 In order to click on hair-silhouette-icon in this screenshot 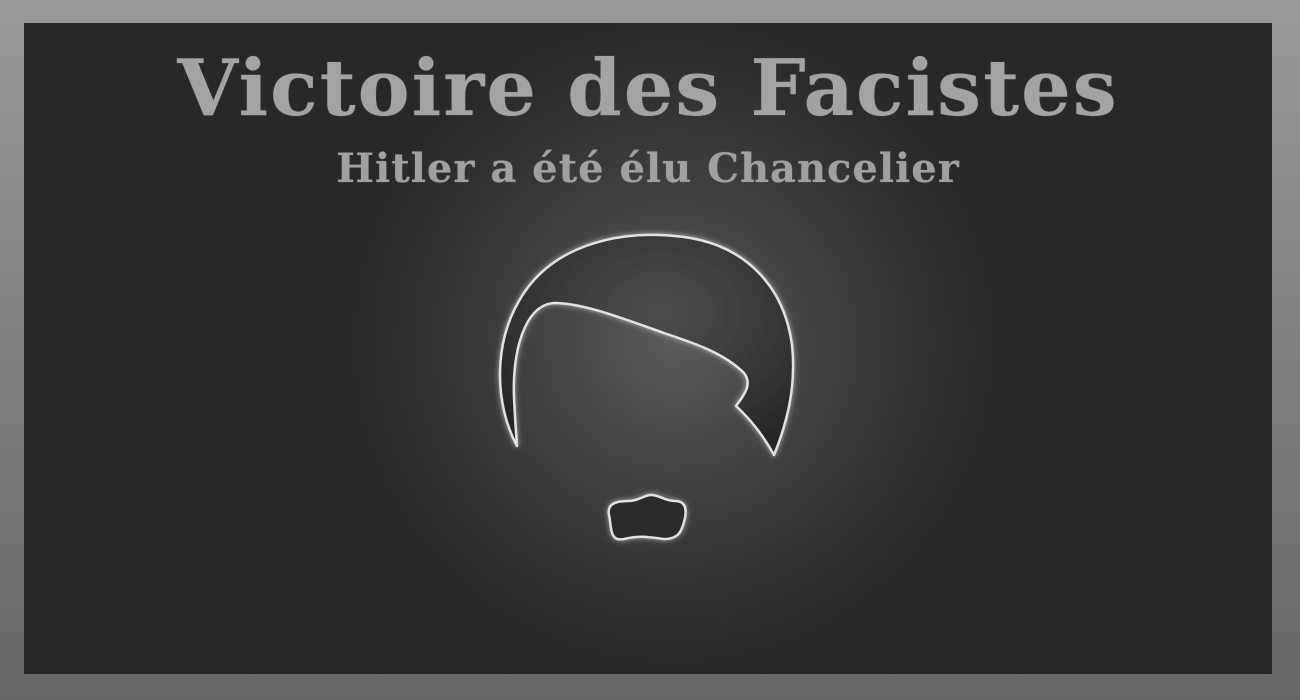, I will do `click(646, 345)`.